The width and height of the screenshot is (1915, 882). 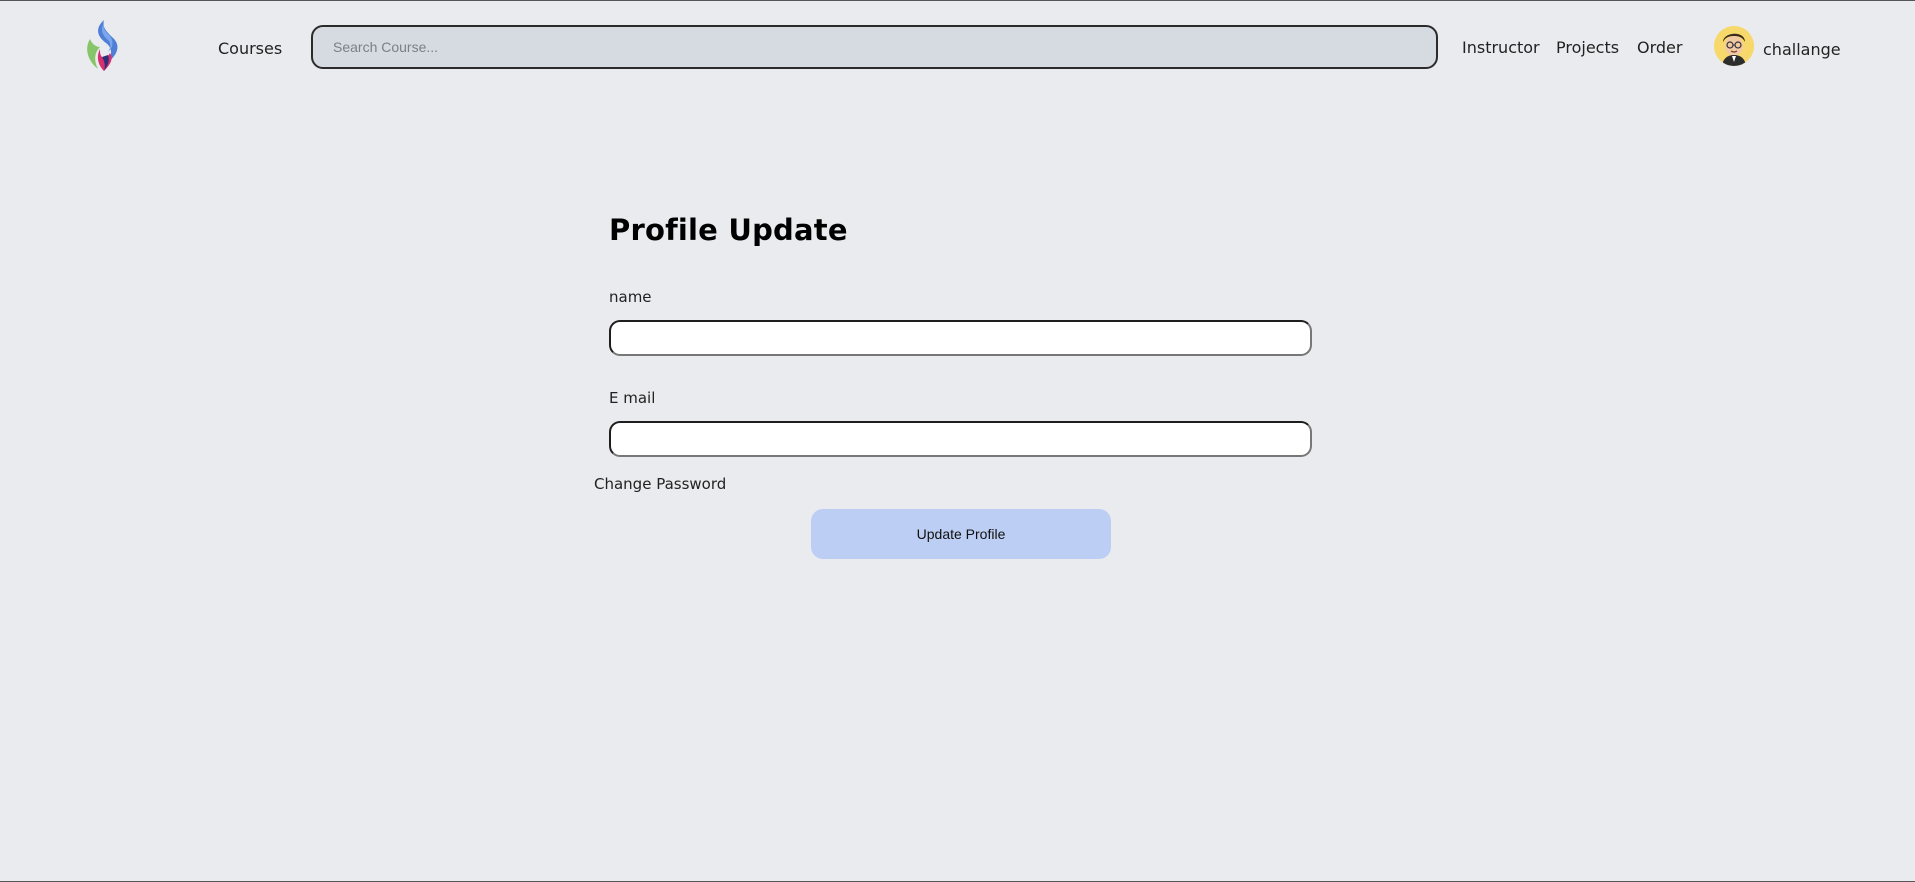 I want to click on nav-instructor-link: Instructor, so click(x=1501, y=47).